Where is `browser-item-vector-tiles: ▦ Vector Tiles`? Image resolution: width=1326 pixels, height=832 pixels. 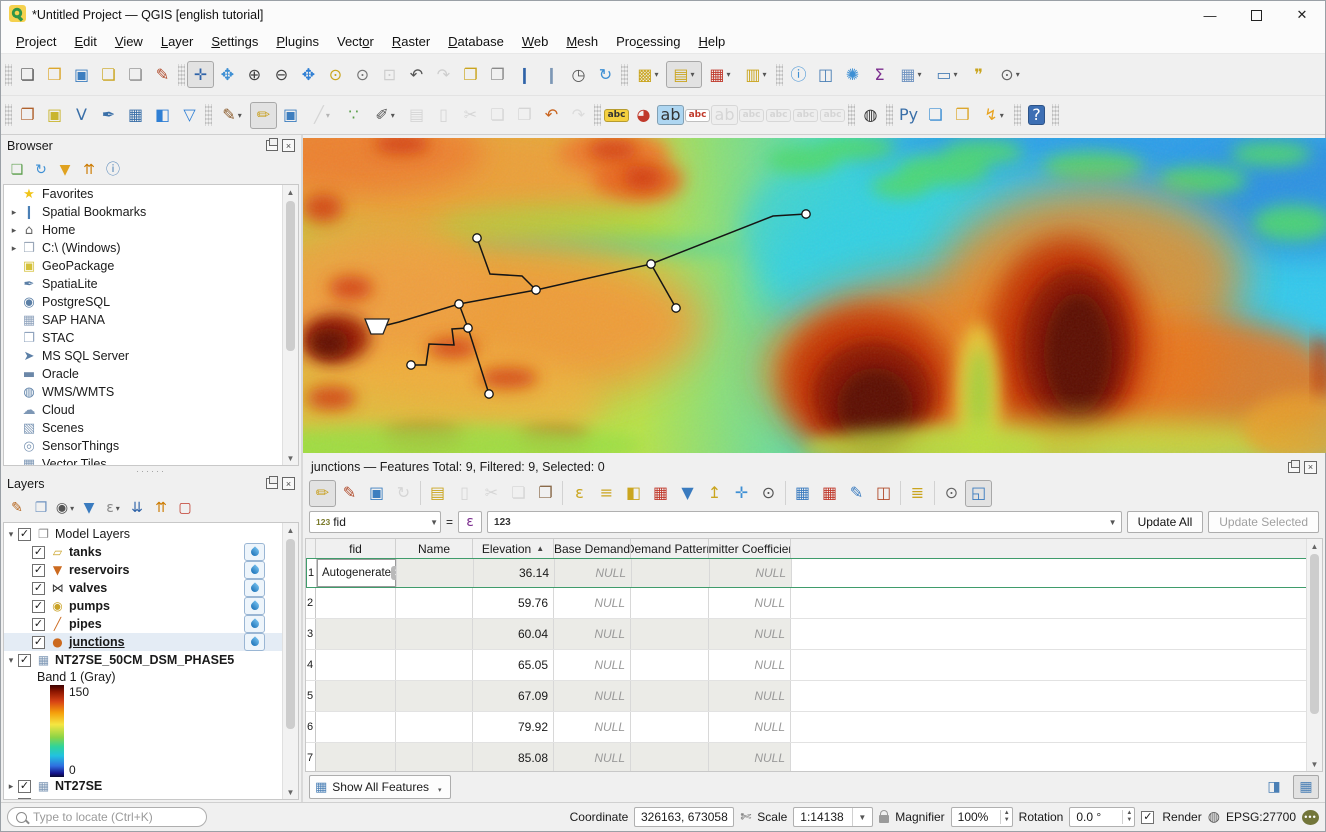
browser-item-vector-tiles: ▦ Vector Tiles is located at coordinates (143, 460).